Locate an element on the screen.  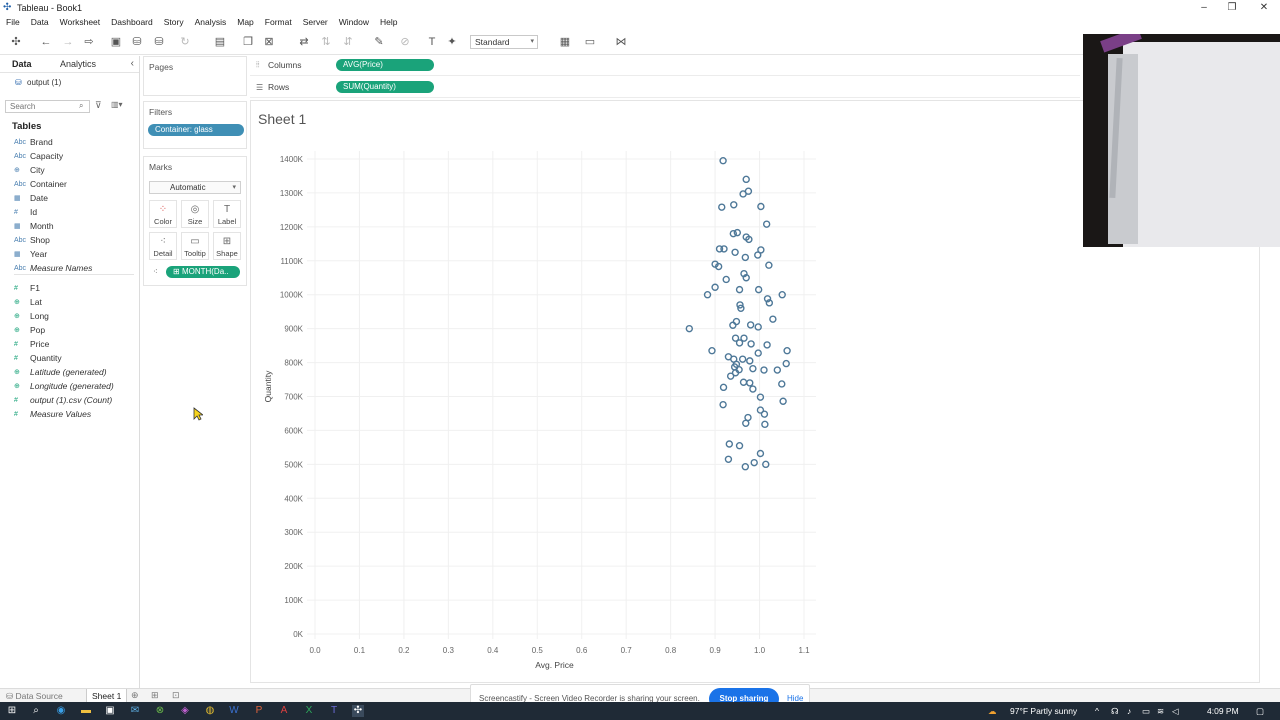
save-icon: ▣ is located at coordinates (116, 42).